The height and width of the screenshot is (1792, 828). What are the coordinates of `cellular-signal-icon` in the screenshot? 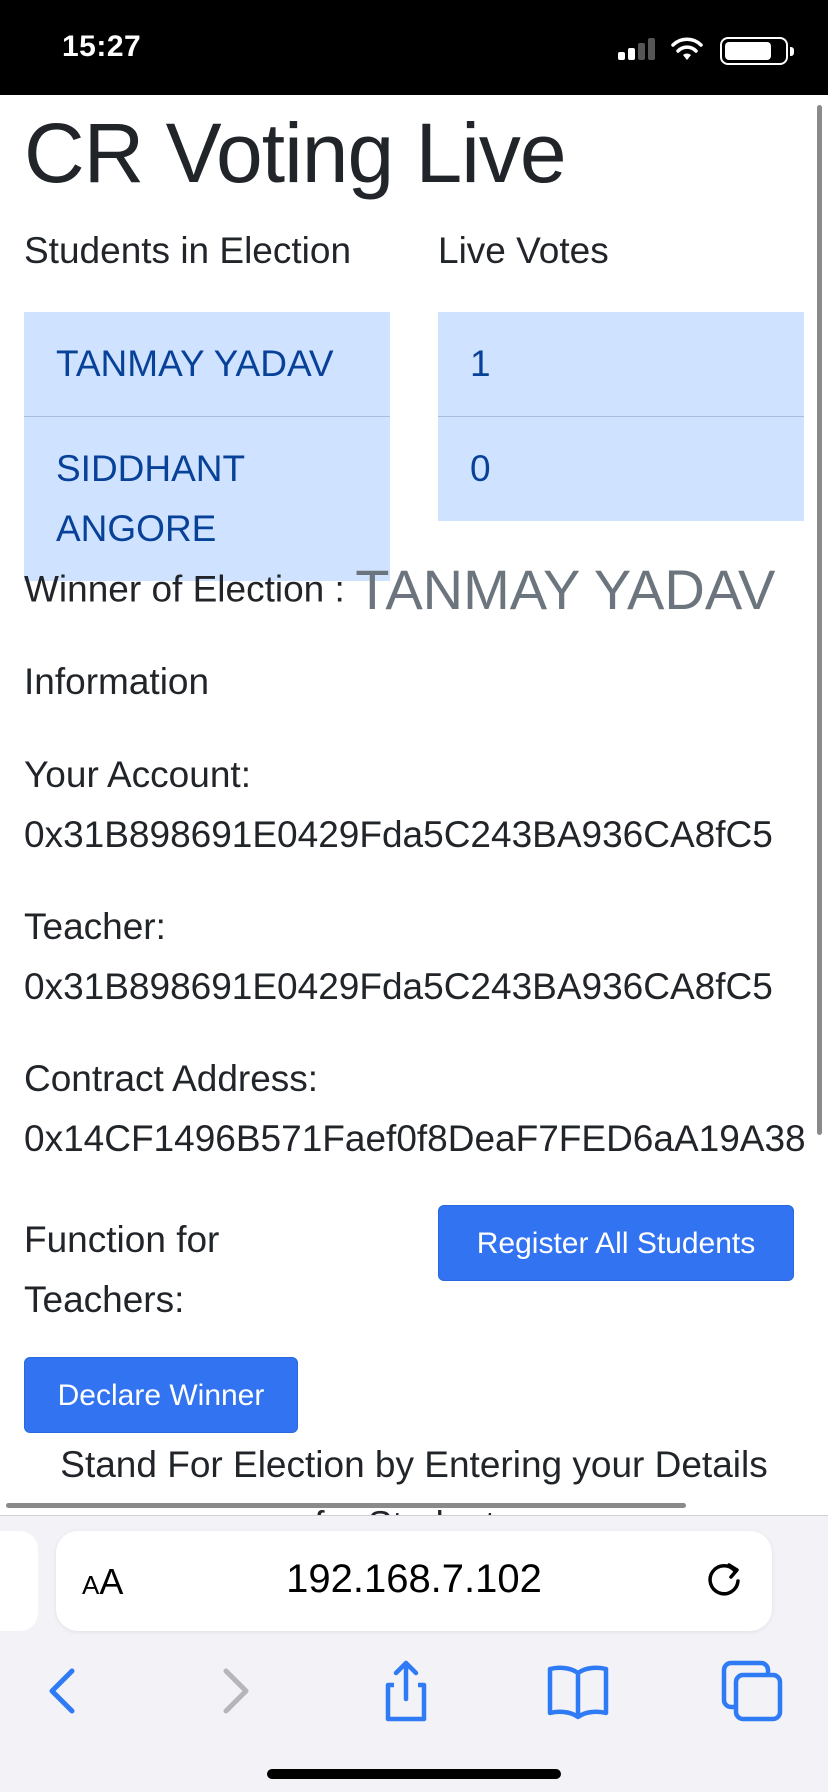 It's located at (637, 49).